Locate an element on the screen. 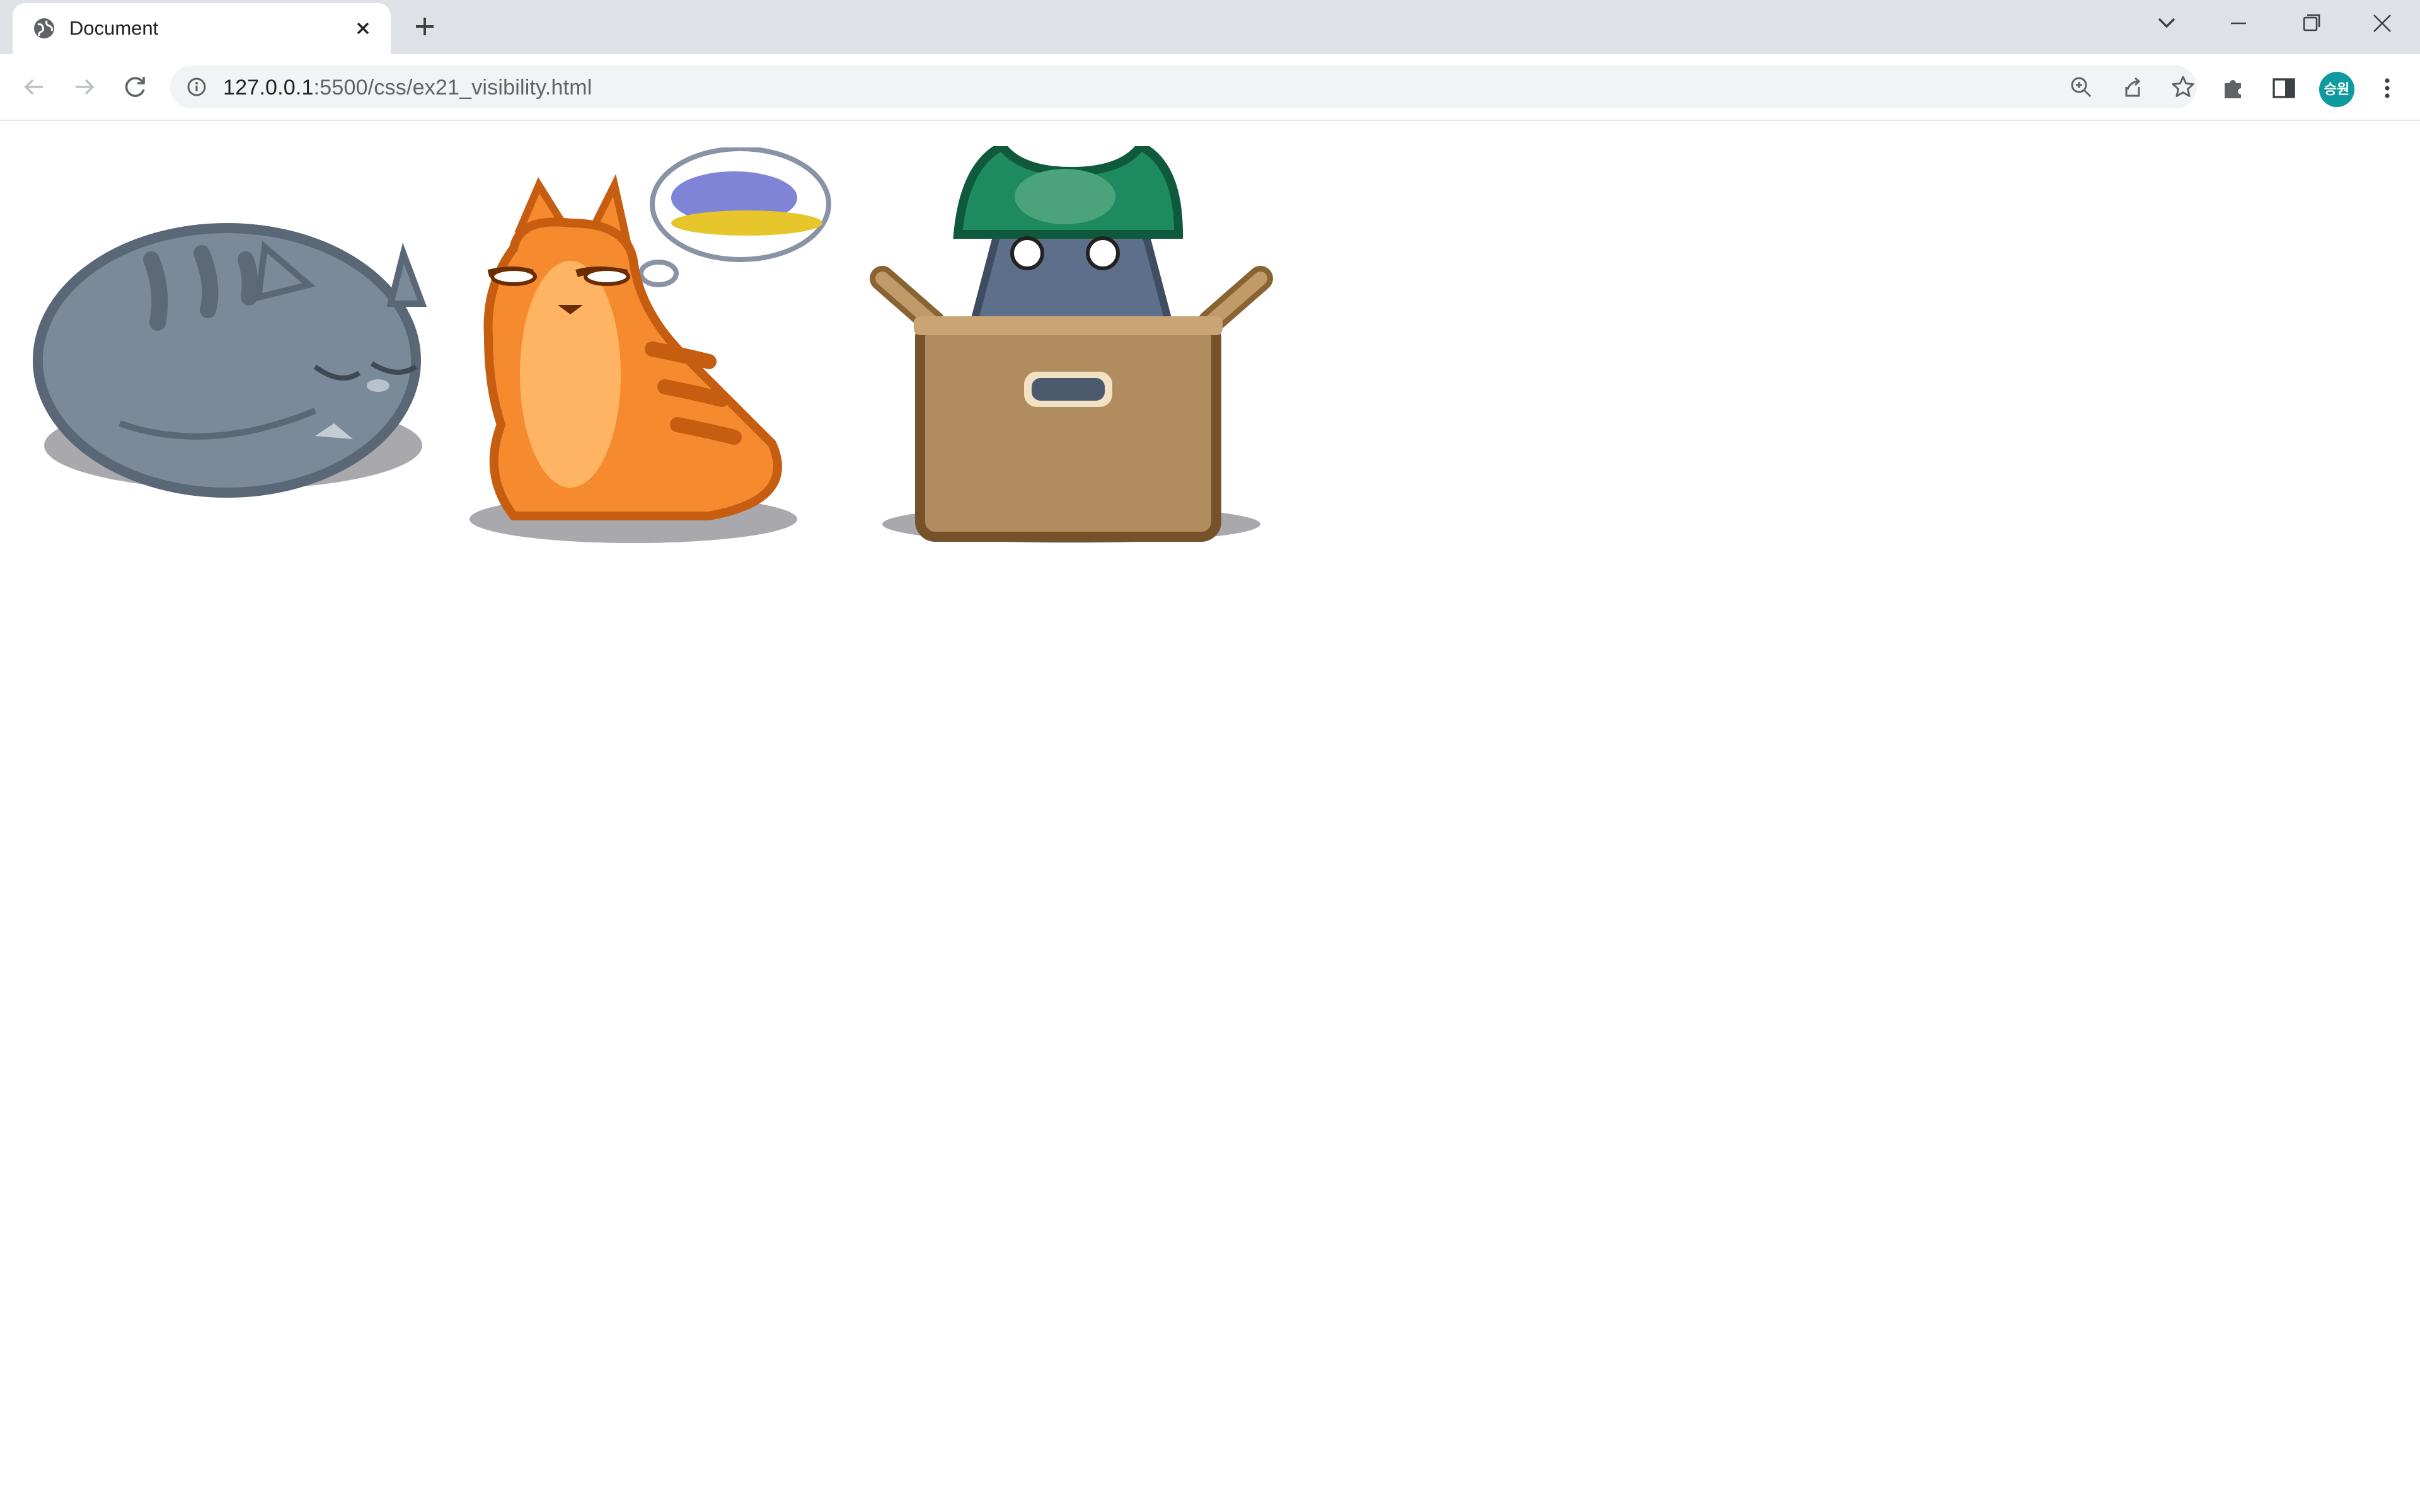 The image size is (2420, 1512). browser-titlebar: Document is located at coordinates (1210, 27).